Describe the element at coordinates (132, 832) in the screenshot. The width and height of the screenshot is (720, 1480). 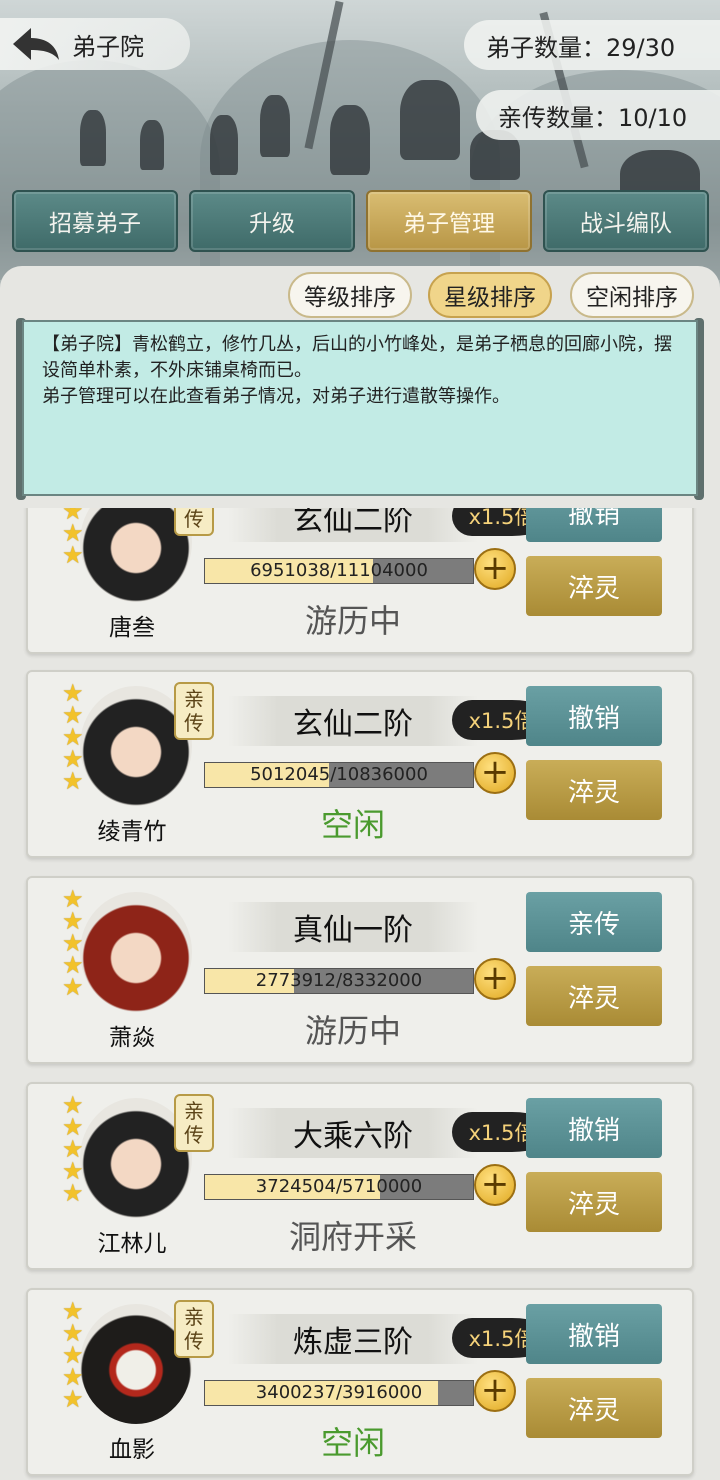
I see `disciple-name: 绫青竹` at that location.